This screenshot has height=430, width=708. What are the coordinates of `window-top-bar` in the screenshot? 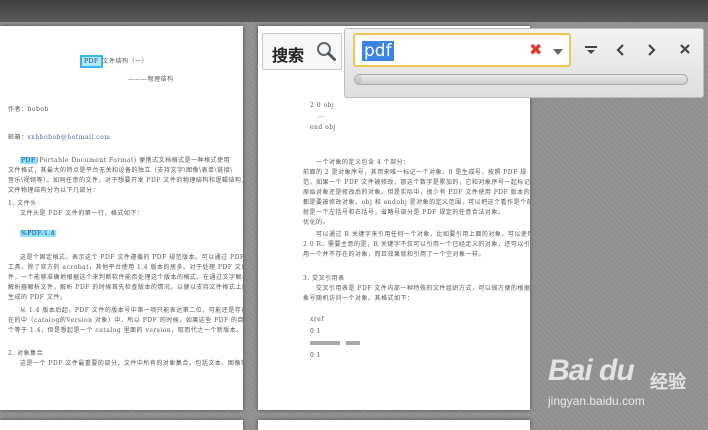 It's located at (354, 11).